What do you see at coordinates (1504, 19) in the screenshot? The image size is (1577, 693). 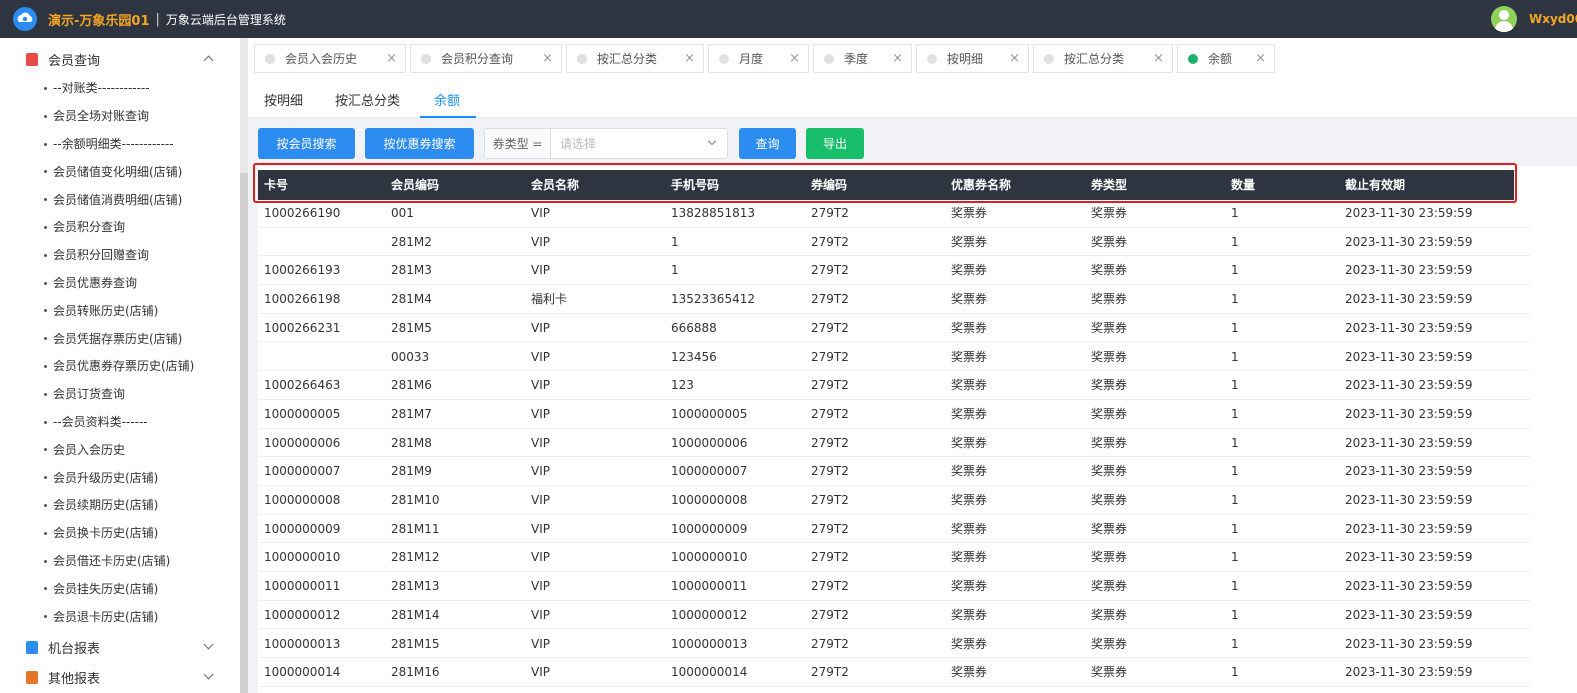 I see `user-avatar-icon` at bounding box center [1504, 19].